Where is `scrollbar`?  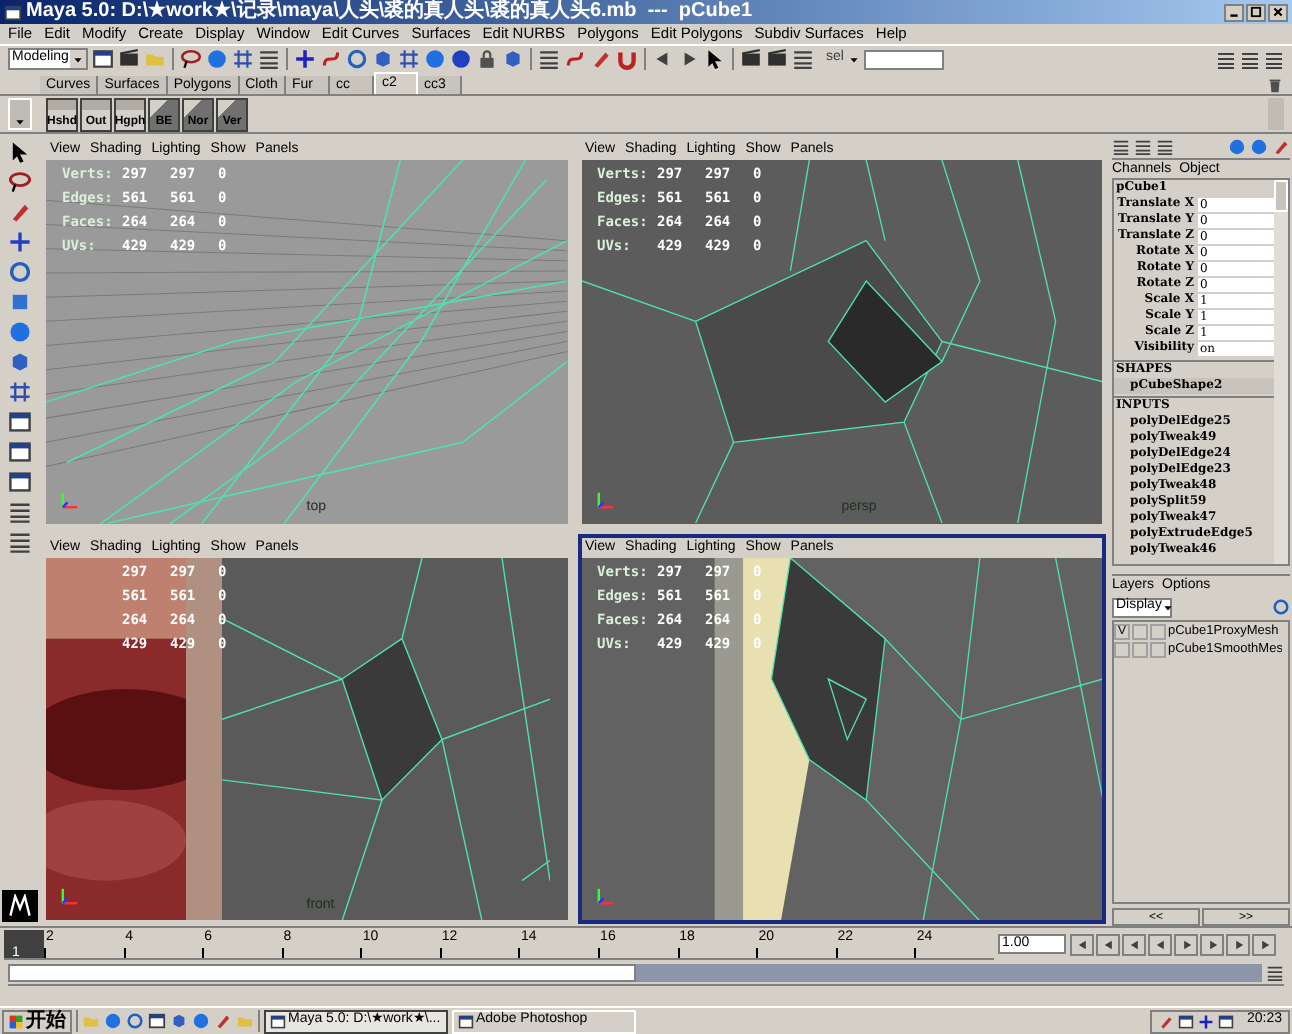 scrollbar is located at coordinates (1281, 372).